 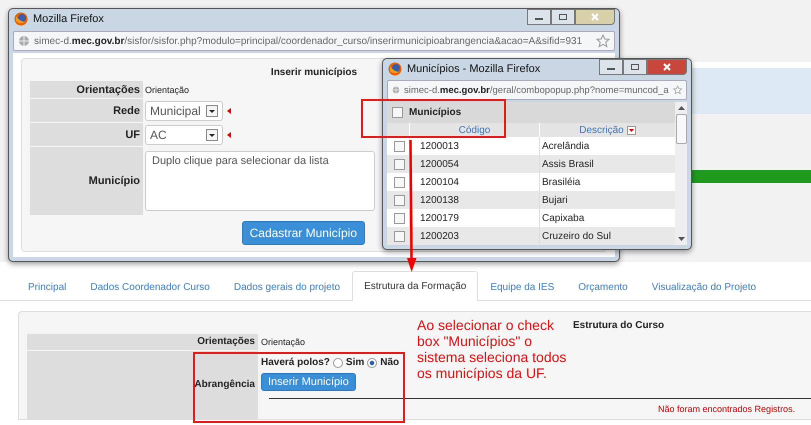 I want to click on table-cell: 1200104, so click(x=439, y=182).